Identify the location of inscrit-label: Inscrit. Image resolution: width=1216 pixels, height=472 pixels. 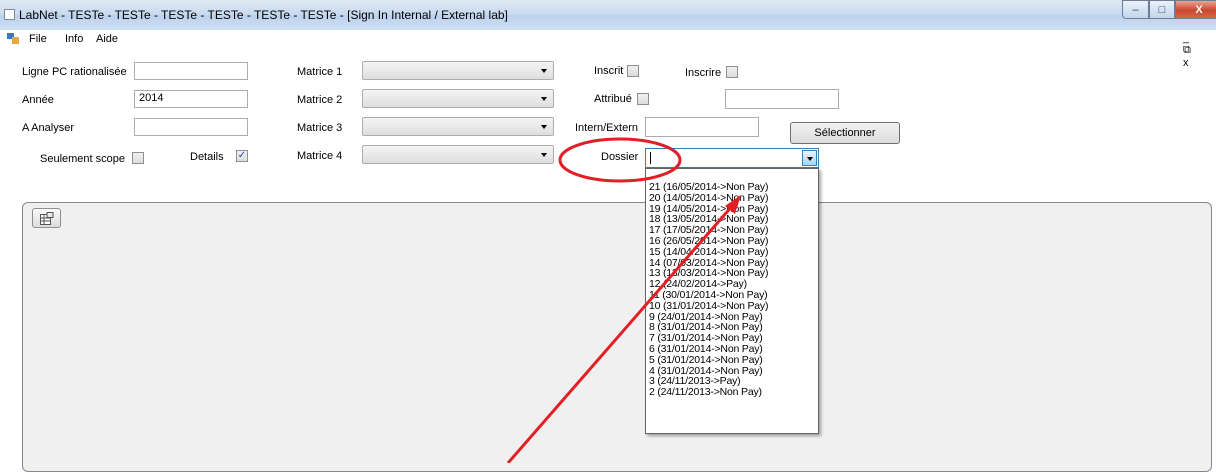
(609, 71).